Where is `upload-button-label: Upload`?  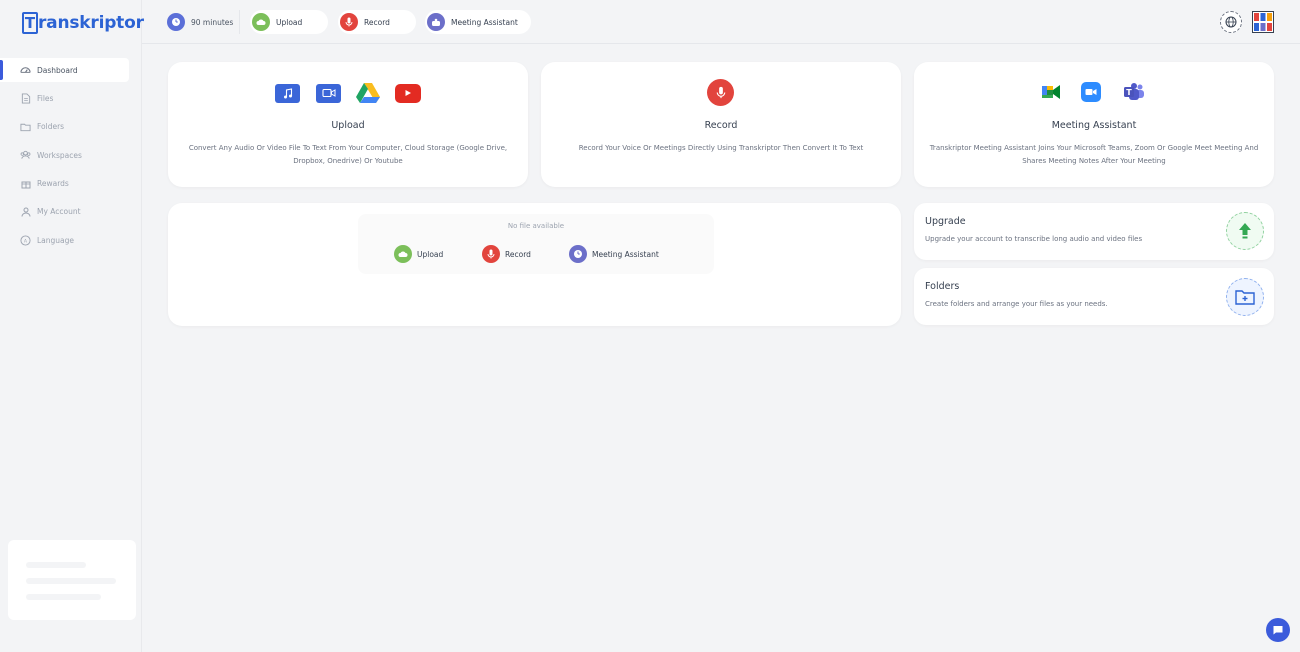 upload-button-label: Upload is located at coordinates (289, 22).